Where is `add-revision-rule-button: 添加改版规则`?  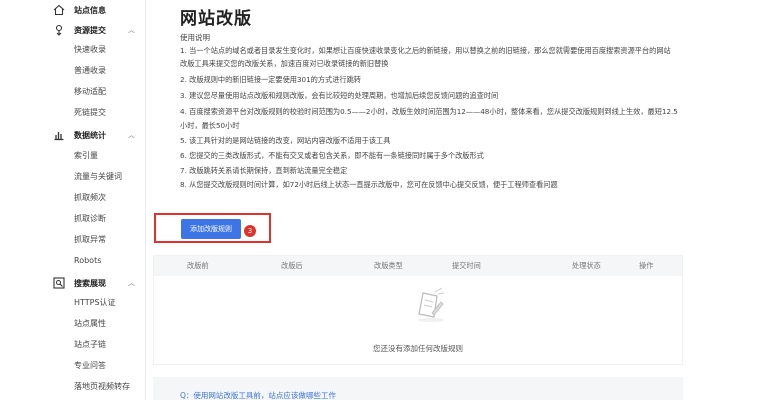 add-revision-rule-button: 添加改版规则 is located at coordinates (211, 229).